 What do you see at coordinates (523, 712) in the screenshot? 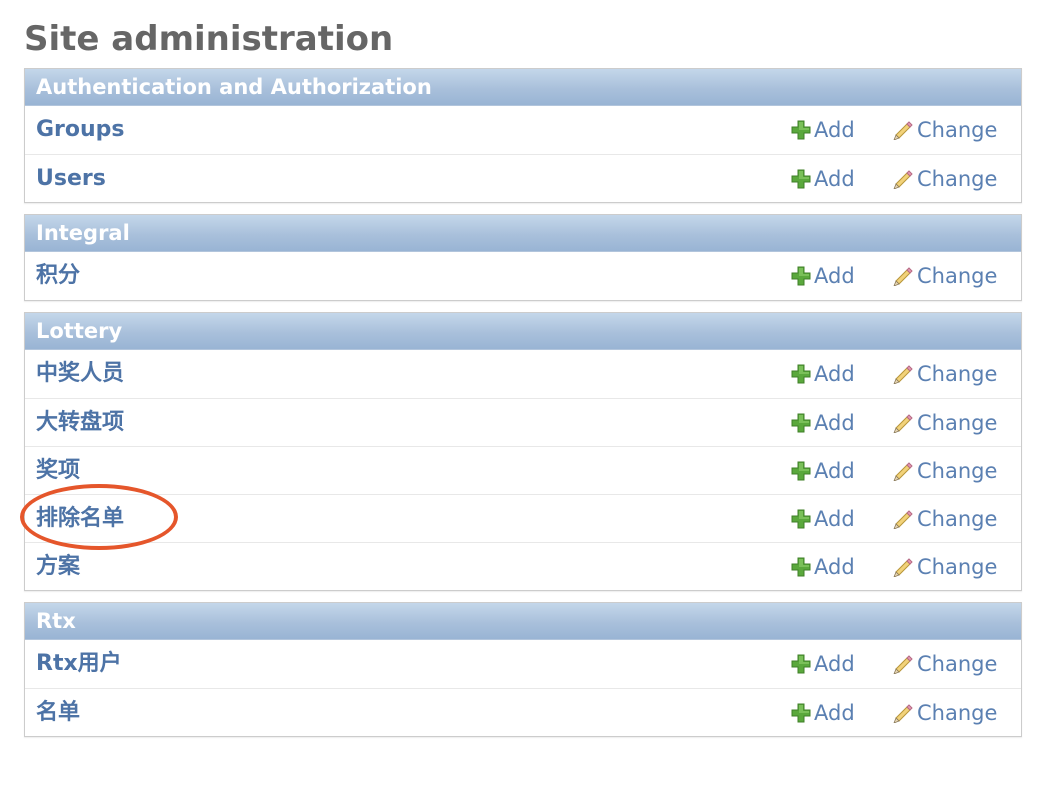
I see `model-row: 名单 Add Change` at bounding box center [523, 712].